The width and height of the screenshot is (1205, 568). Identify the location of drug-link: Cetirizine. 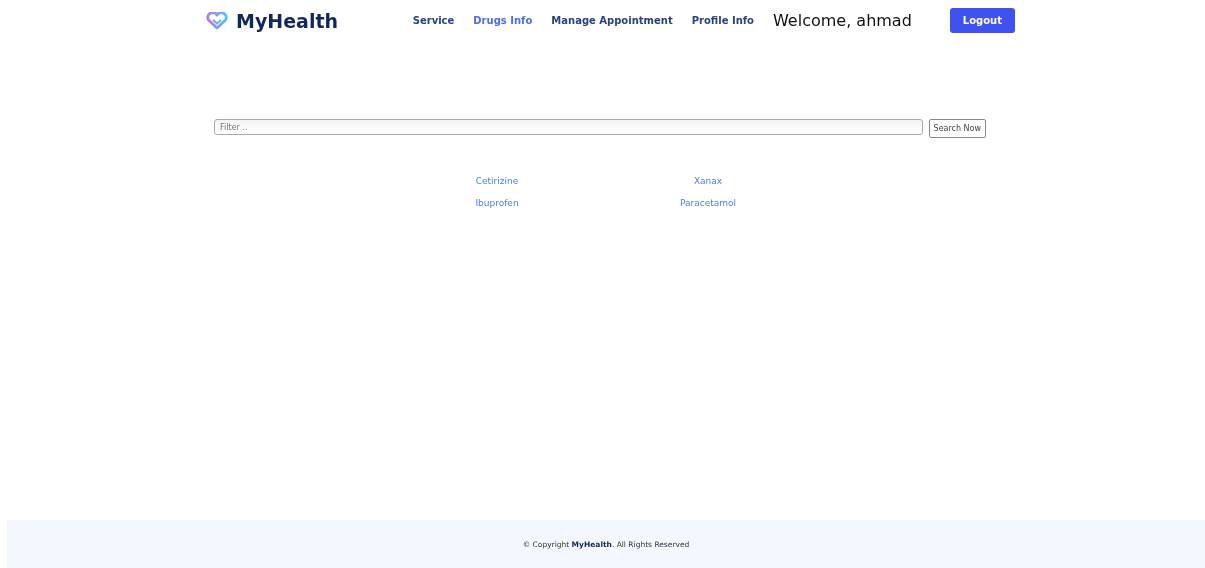
(497, 181).